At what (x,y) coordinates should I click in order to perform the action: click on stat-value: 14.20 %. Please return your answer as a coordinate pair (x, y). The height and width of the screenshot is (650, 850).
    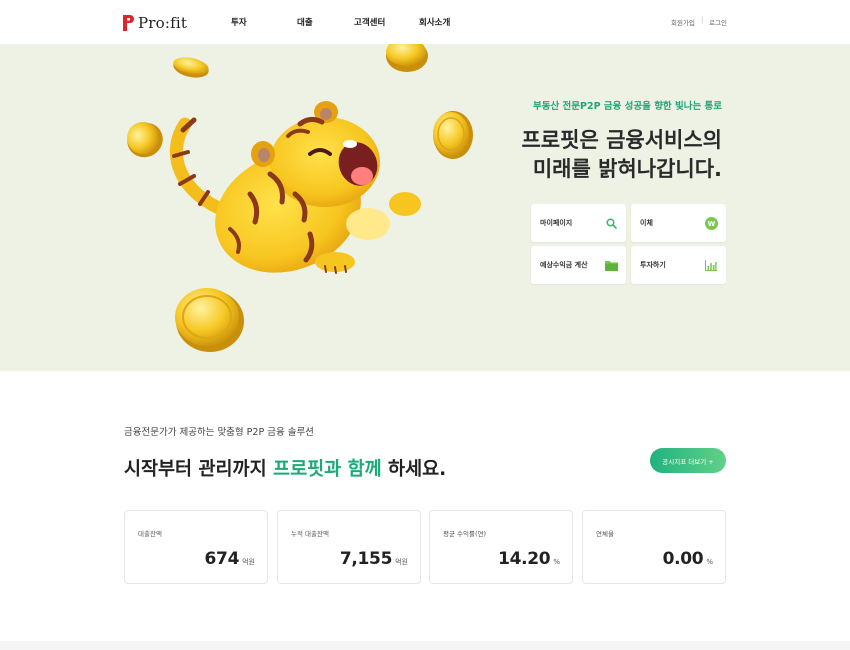
    Looking at the image, I should click on (529, 559).